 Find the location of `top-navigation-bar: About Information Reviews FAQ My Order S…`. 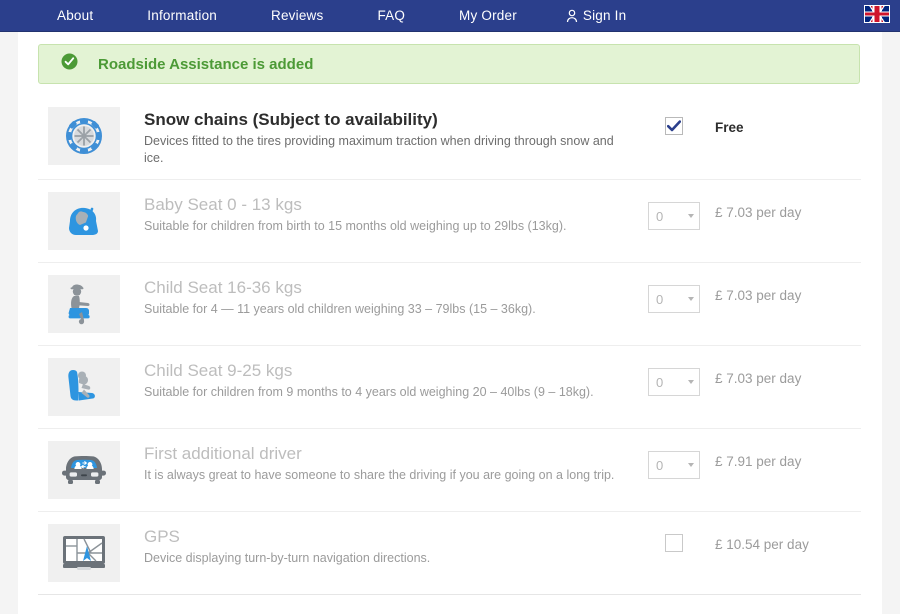

top-navigation-bar: About Information Reviews FAQ My Order S… is located at coordinates (450, 16).